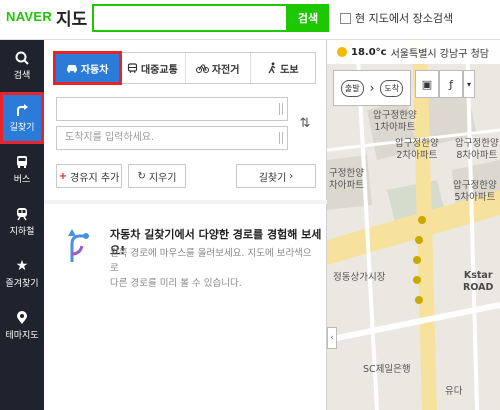 The image size is (500, 410). What do you see at coordinates (387, 369) in the screenshot?
I see `map-label: SC제일은행` at bounding box center [387, 369].